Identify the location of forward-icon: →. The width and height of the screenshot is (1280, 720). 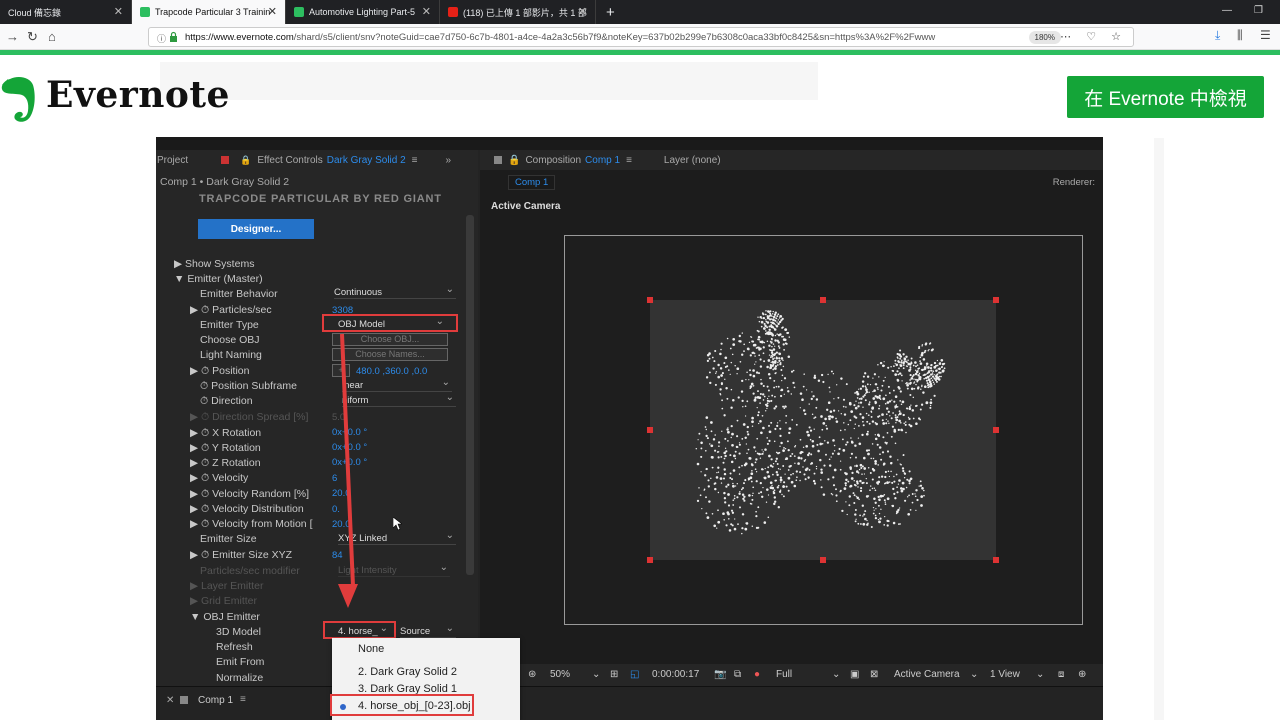
(12, 36).